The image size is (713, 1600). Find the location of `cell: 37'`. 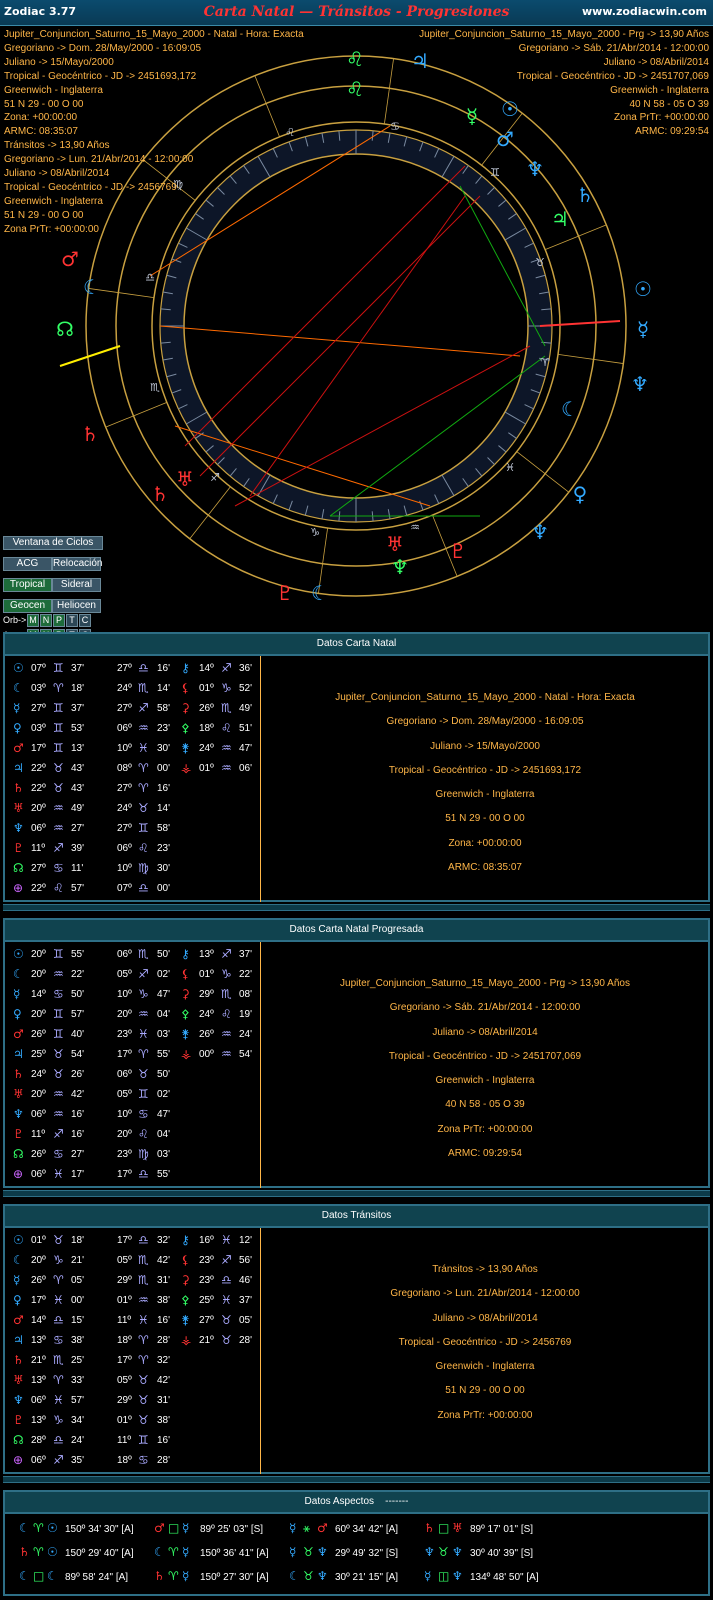

cell: 37' is located at coordinates (246, 954).